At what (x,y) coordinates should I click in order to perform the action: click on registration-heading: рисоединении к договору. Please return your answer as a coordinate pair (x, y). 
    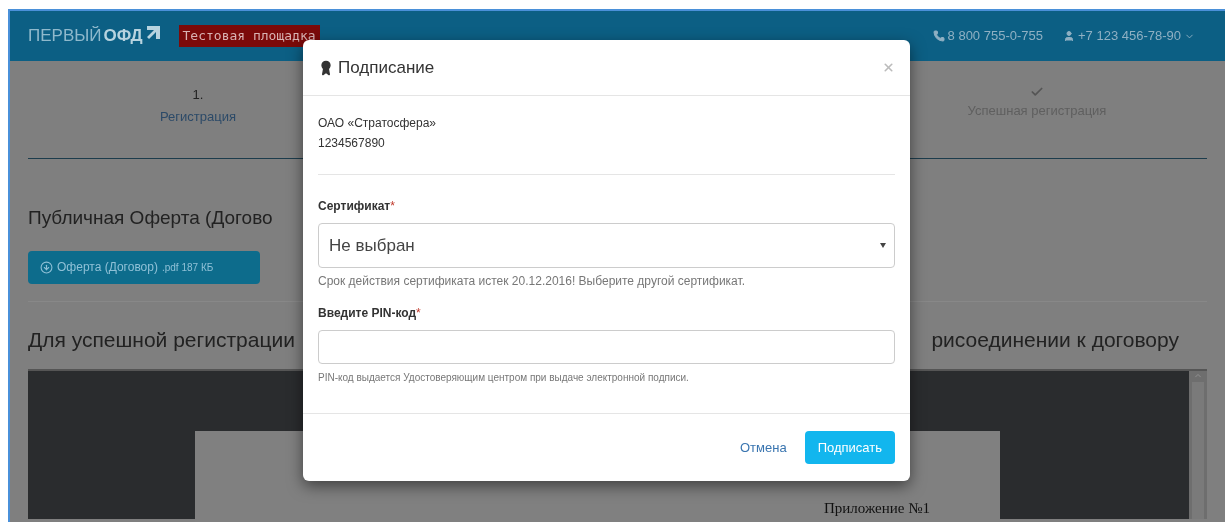
    Looking at the image, I should click on (1055, 339).